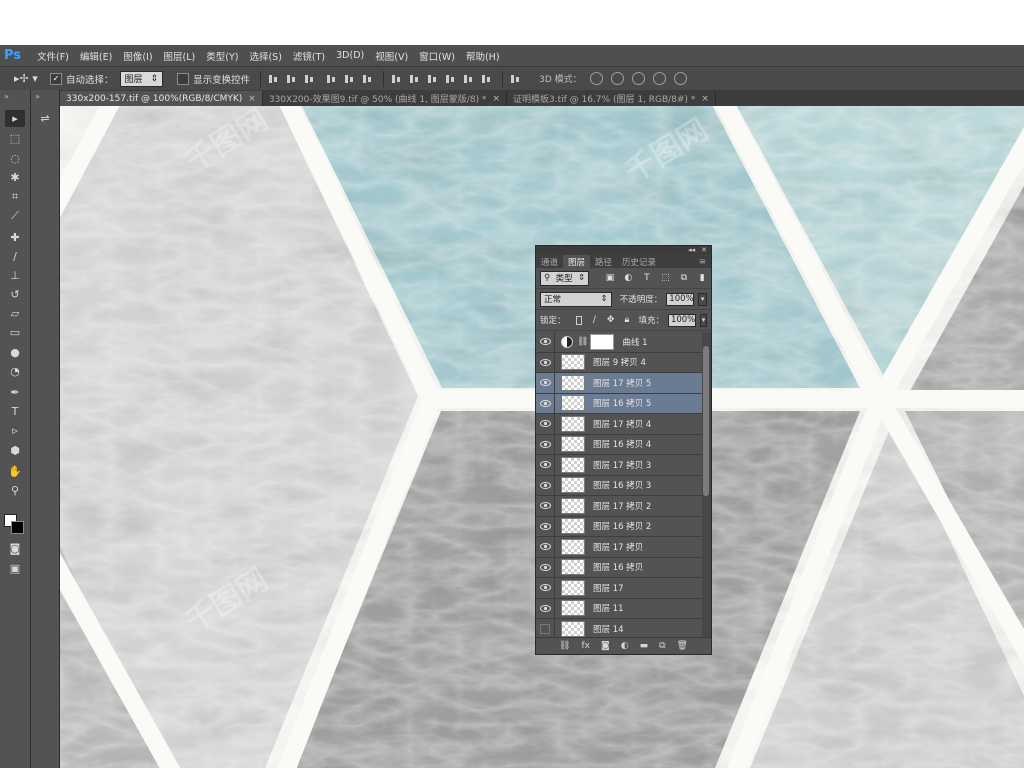 This screenshot has width=1024, height=768. What do you see at coordinates (619, 485) in the screenshot?
I see `layer-row: 图层 16 拷贝 3` at bounding box center [619, 485].